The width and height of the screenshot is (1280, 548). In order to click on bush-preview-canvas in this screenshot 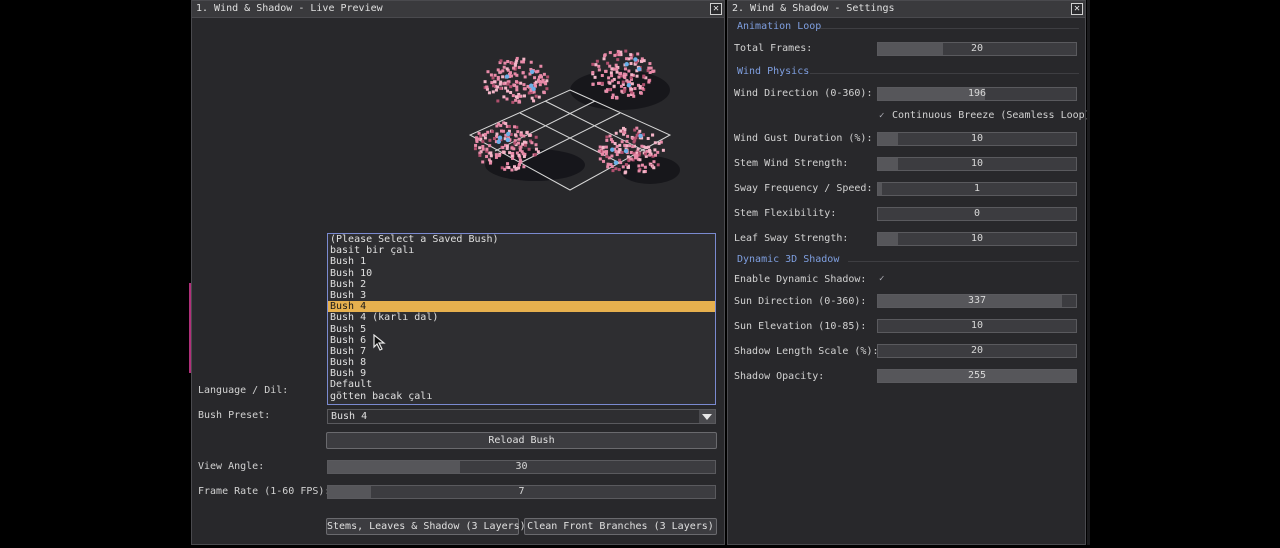, I will do `click(574, 120)`.